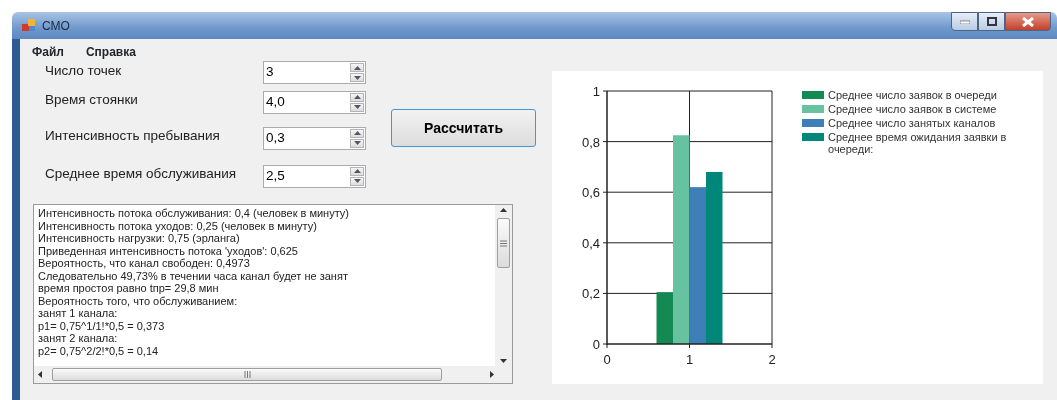 The width and height of the screenshot is (1057, 400). I want to click on menu-item: Файл, so click(48, 52).